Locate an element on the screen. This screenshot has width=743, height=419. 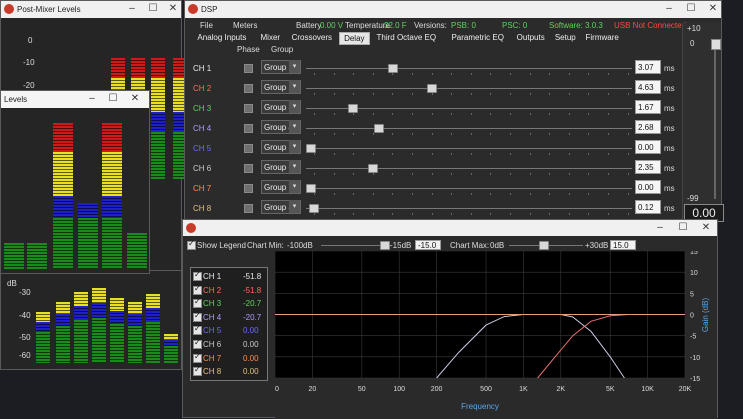
delay-value-input: 2.35 is located at coordinates (648, 167).